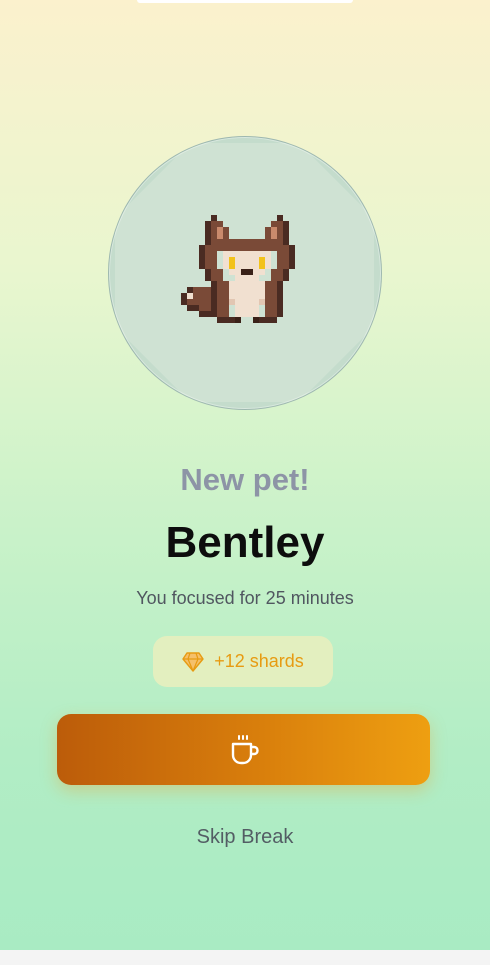  Describe the element at coordinates (245, 1) in the screenshot. I see `top-notch` at that location.